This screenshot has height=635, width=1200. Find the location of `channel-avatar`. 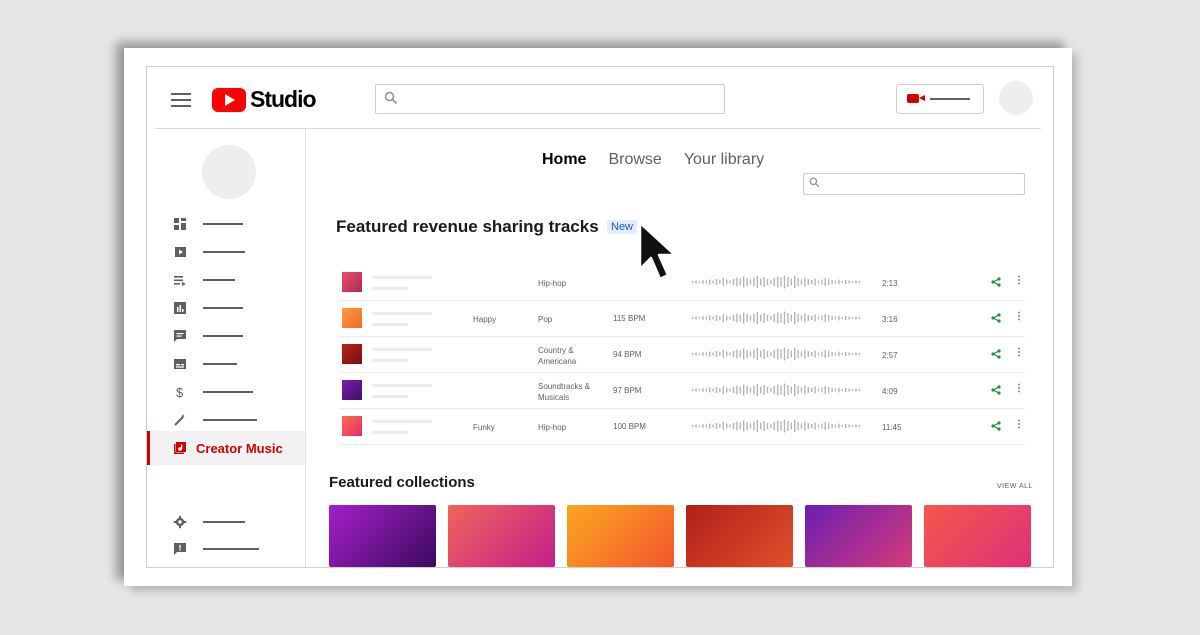

channel-avatar is located at coordinates (229, 172).